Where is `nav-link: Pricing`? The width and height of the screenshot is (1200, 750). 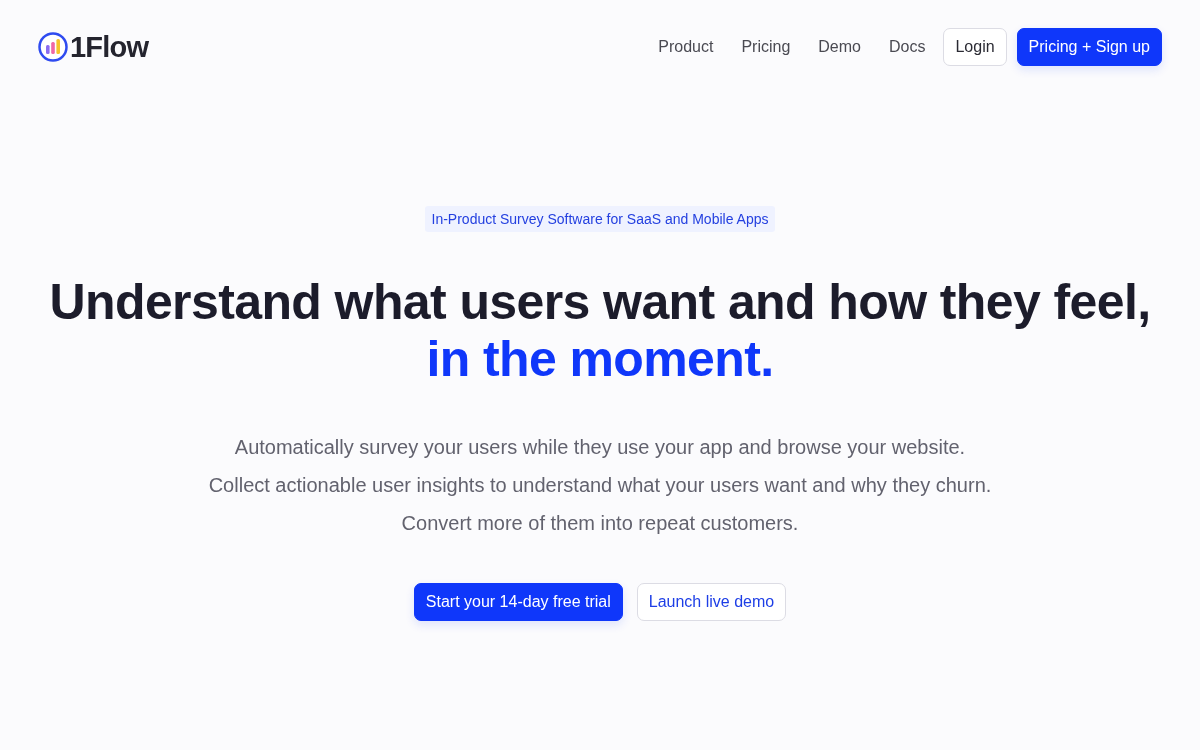 nav-link: Pricing is located at coordinates (766, 47).